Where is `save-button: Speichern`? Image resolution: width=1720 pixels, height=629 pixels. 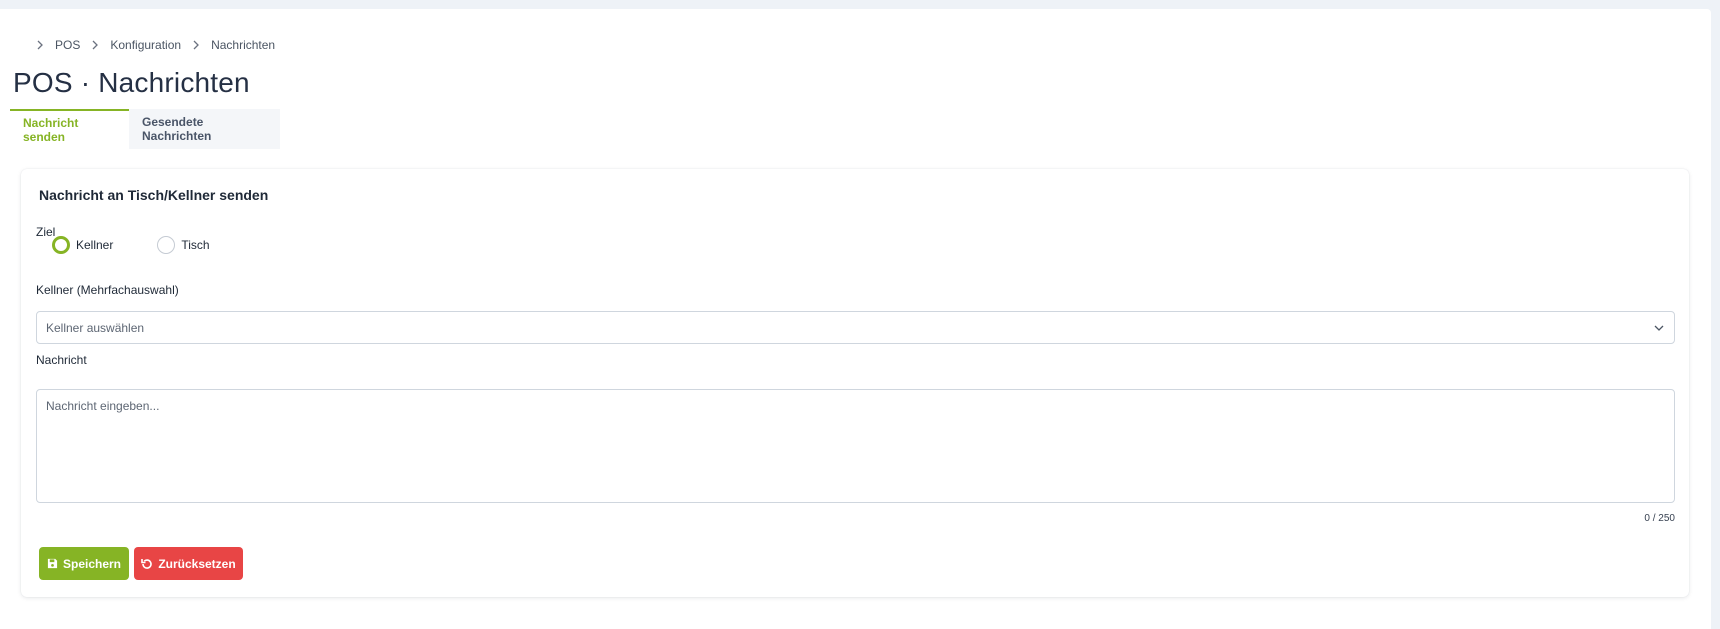
save-button: Speichern is located at coordinates (84, 563).